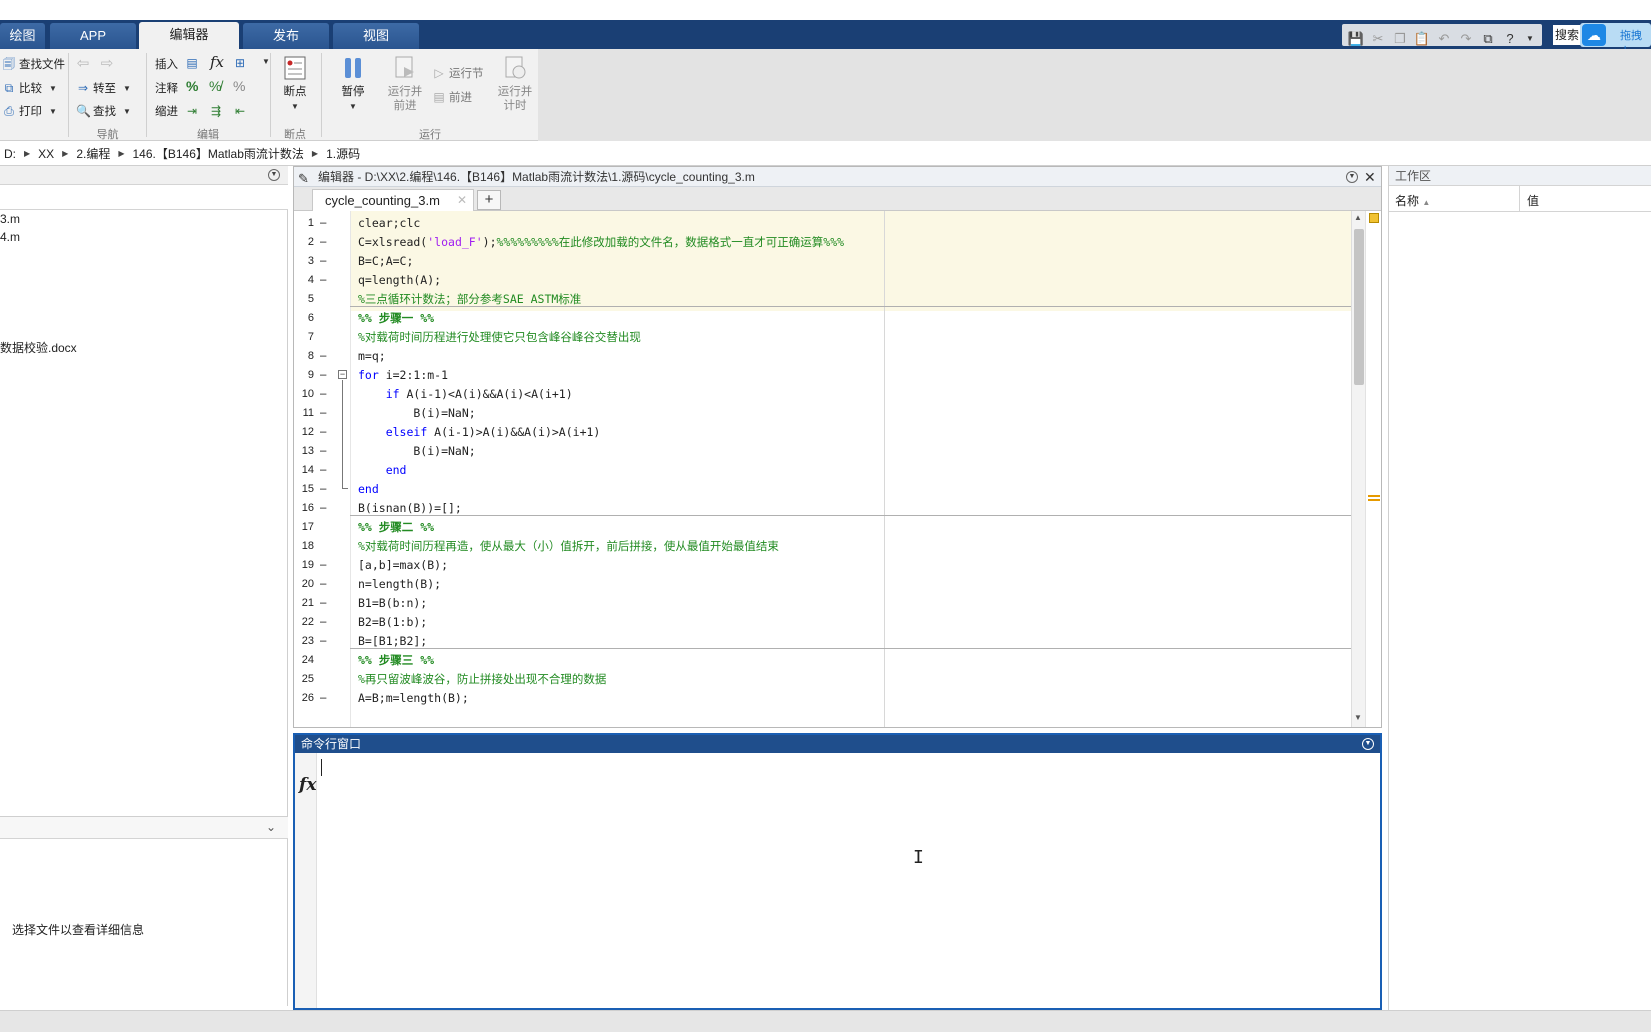  I want to click on run-and-advance-button: 运行并 前进, so click(405, 84).